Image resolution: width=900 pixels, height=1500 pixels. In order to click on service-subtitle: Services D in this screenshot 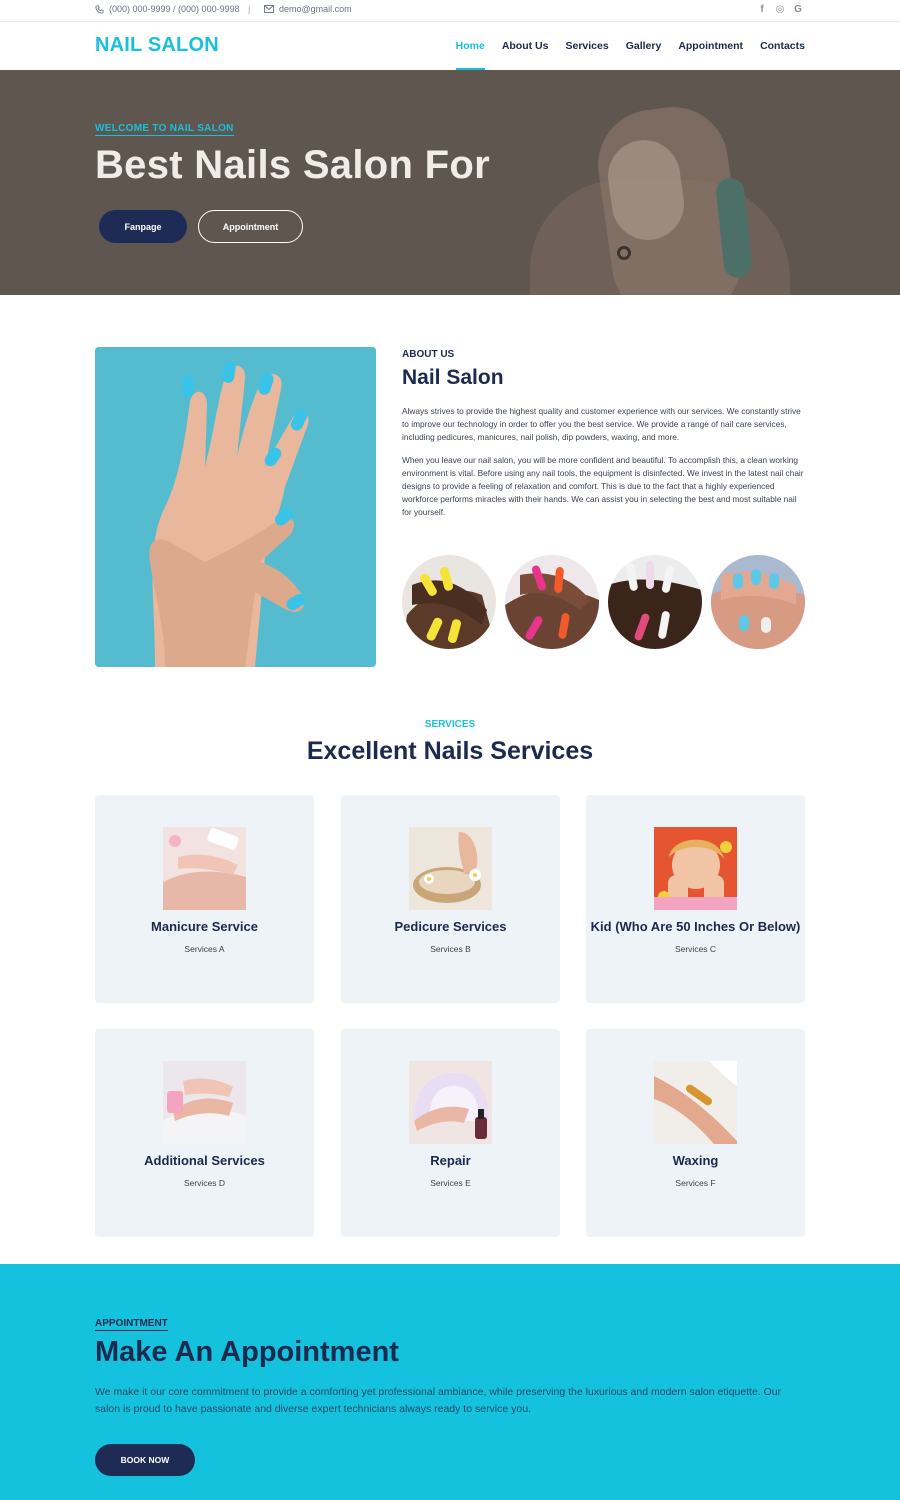, I will do `click(204, 1183)`.